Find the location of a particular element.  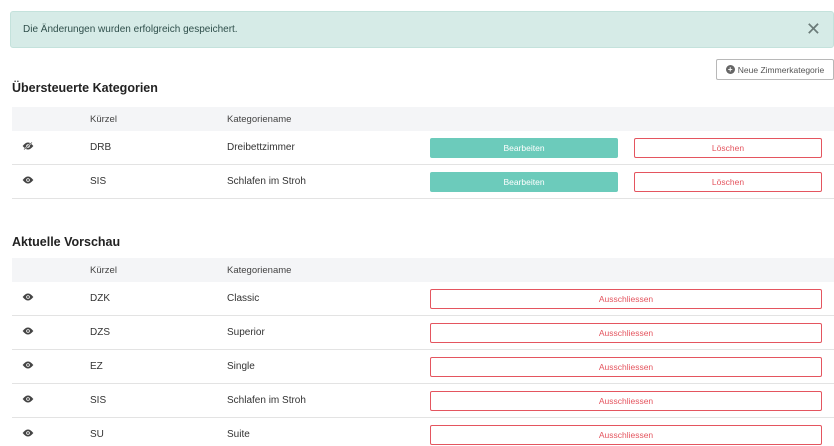

category-short: SU is located at coordinates (97, 434).